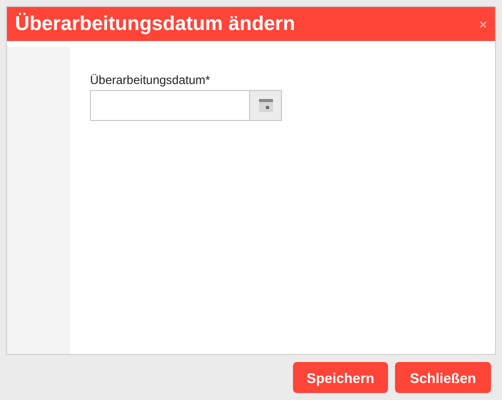  I want to click on dialog-title: Überarbeitungsdatum ändern, so click(155, 24).